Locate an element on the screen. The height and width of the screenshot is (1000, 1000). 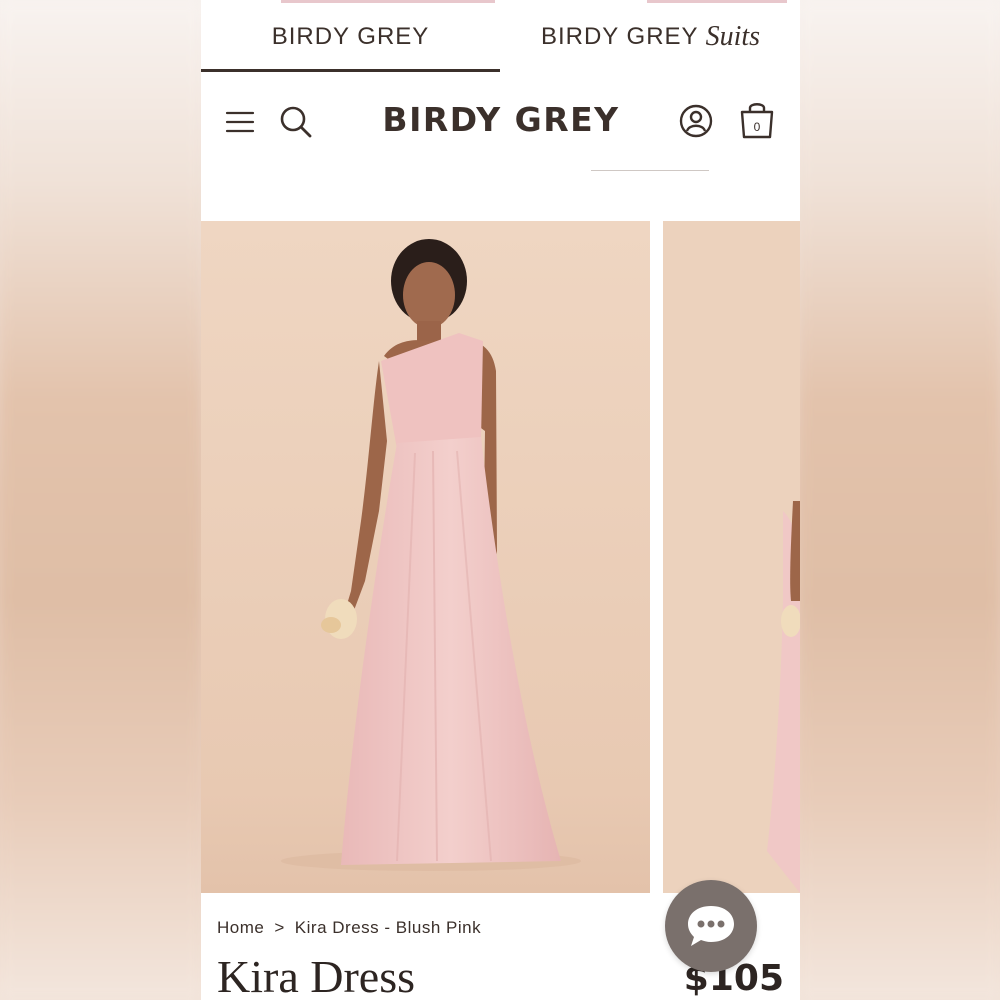
product-title: Kira Dress is located at coordinates (316, 975).